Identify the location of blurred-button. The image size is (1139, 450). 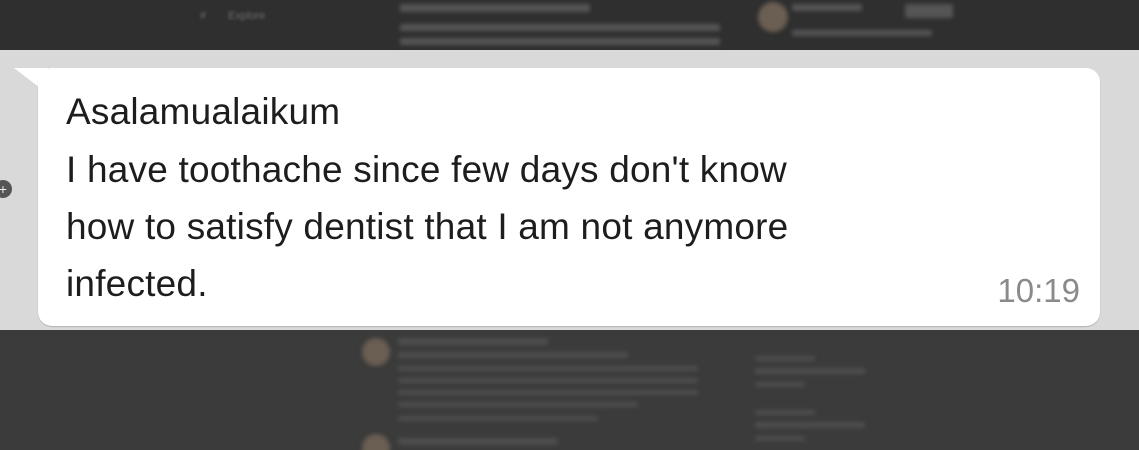
(929, 11).